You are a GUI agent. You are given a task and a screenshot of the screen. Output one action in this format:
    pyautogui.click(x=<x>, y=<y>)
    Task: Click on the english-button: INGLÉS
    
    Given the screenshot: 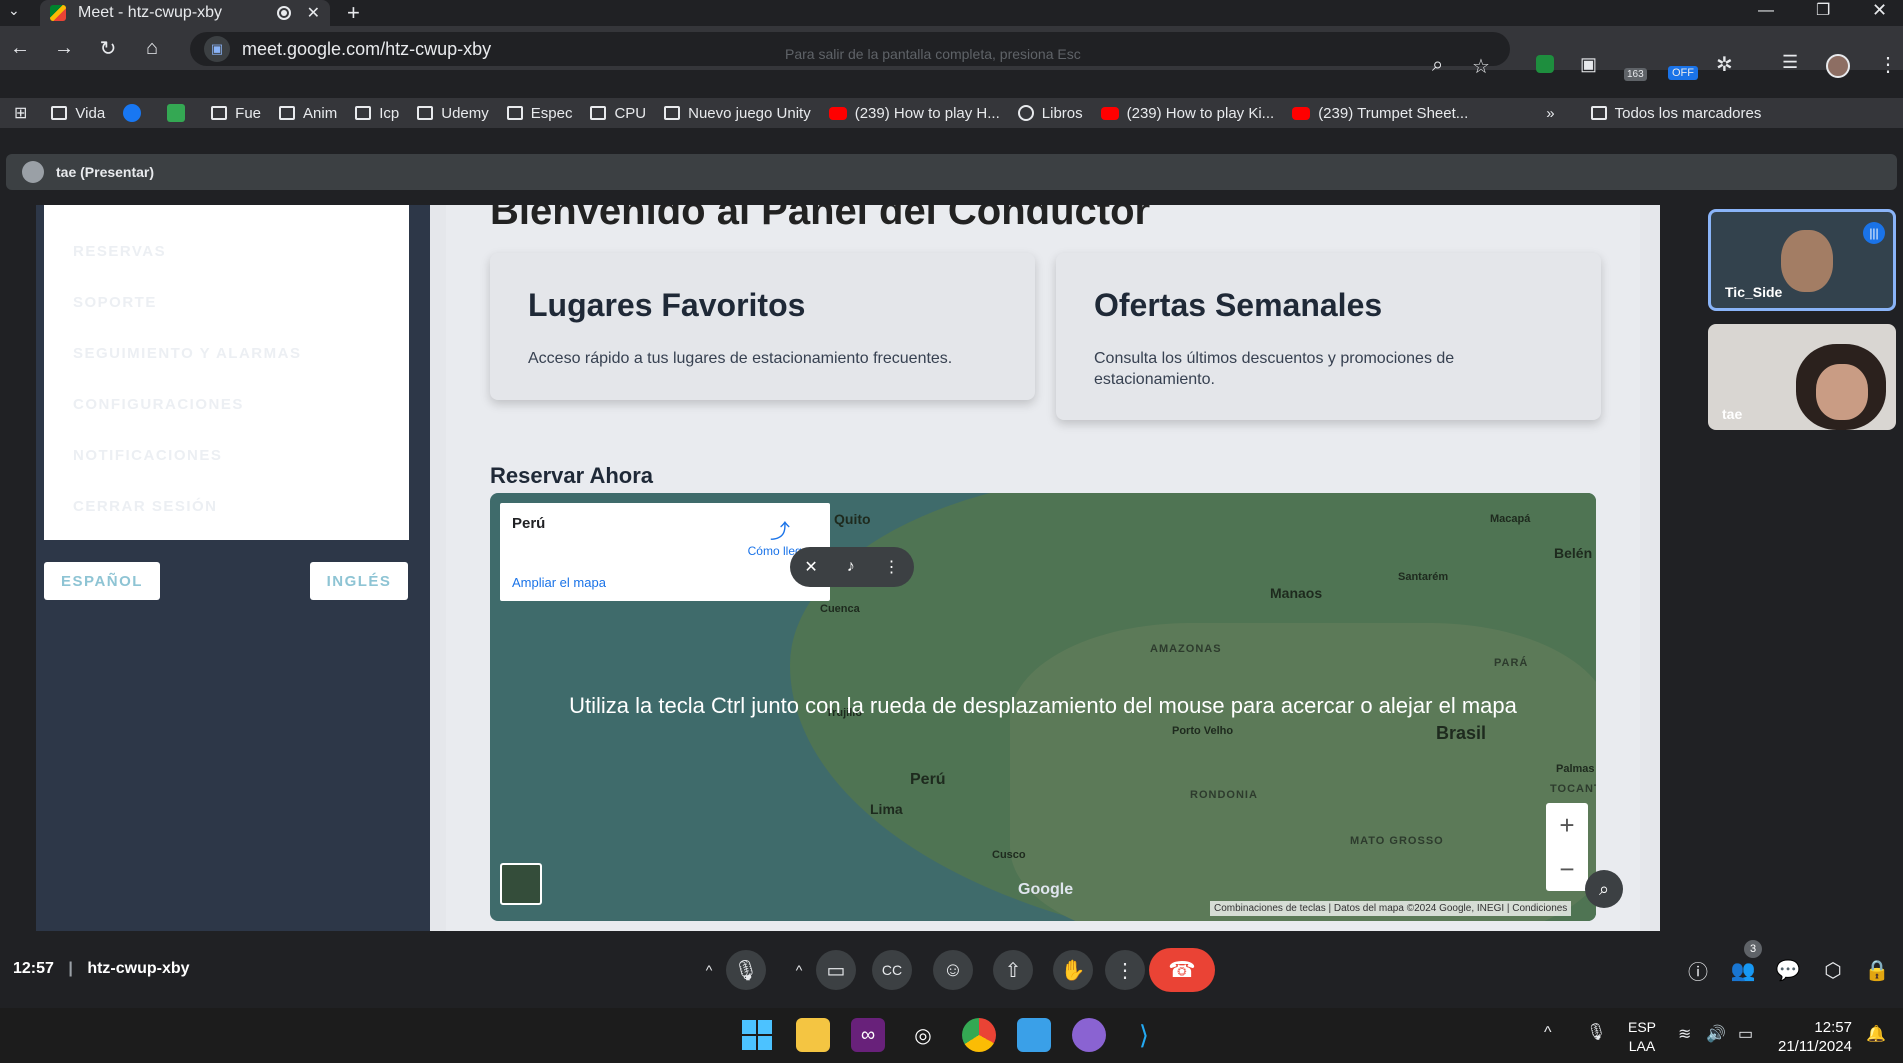 What is the action you would take?
    pyautogui.click(x=359, y=581)
    